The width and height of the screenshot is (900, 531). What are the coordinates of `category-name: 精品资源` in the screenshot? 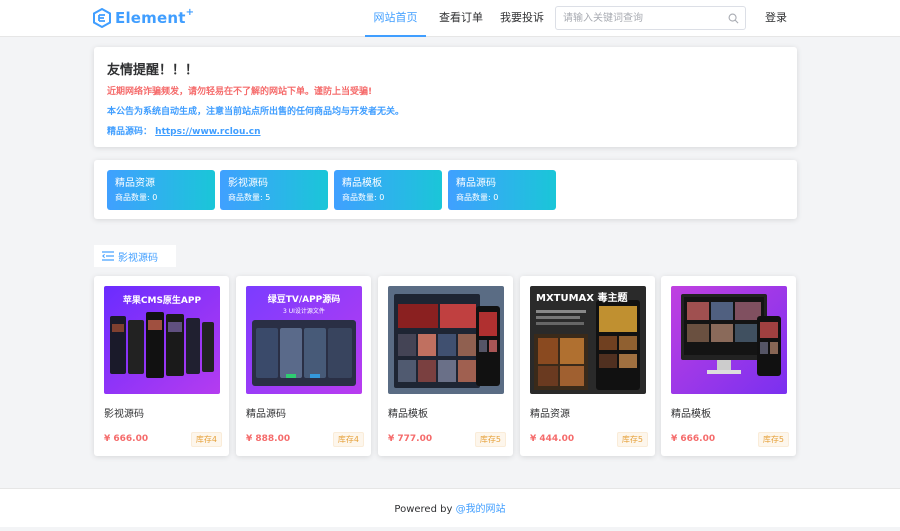 It's located at (135, 183).